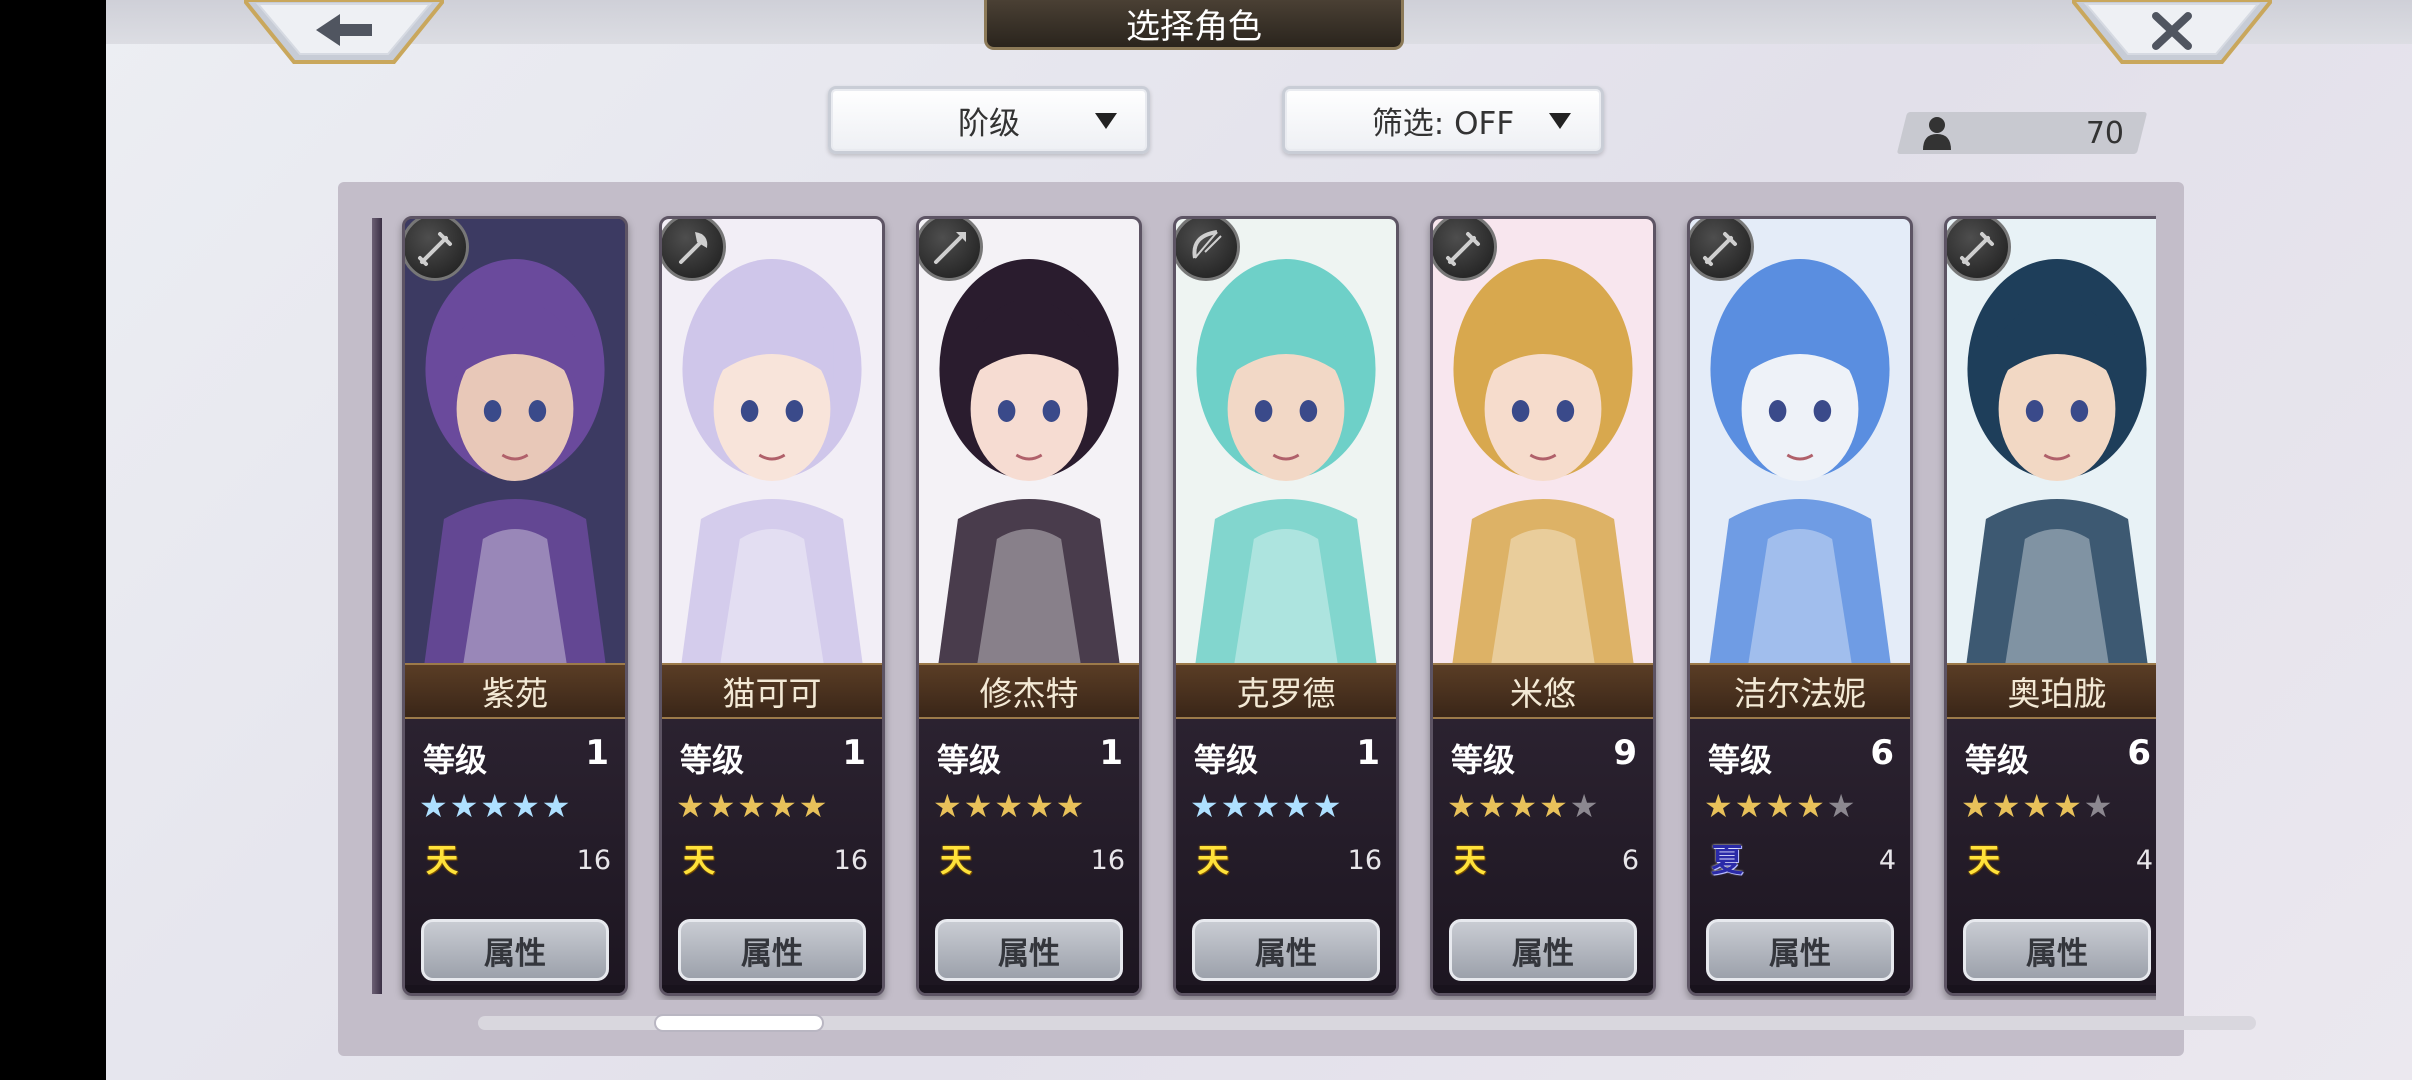 The image size is (2412, 1080). What do you see at coordinates (1800, 606) in the screenshot?
I see `character-card: 洁尔法妮 等级 6 ★★★★★ 夏 4 属性` at bounding box center [1800, 606].